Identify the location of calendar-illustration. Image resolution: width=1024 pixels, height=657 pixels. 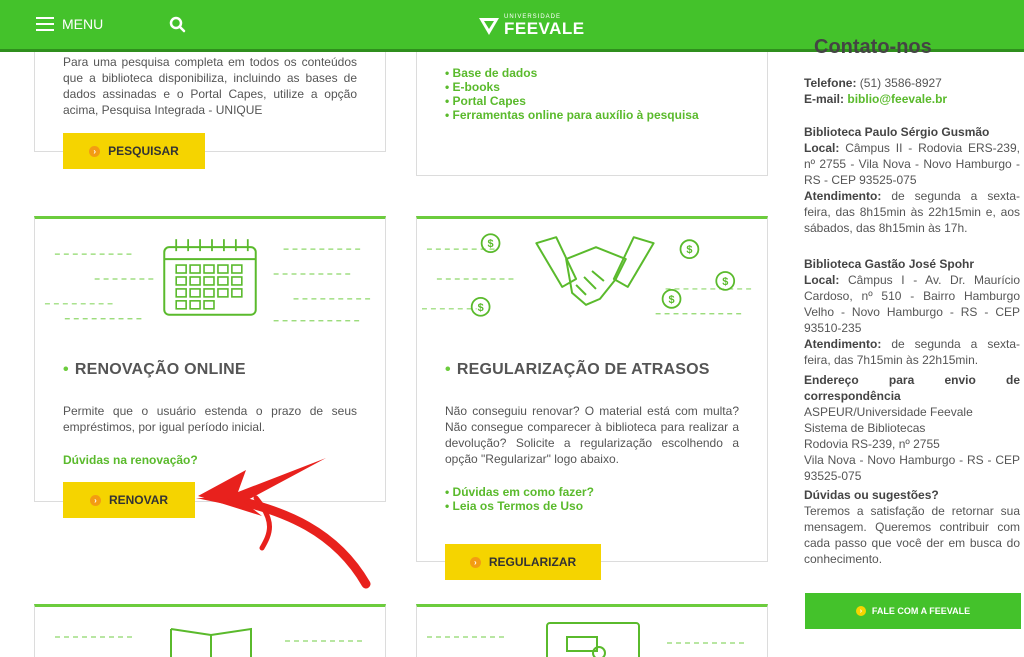
(209, 280).